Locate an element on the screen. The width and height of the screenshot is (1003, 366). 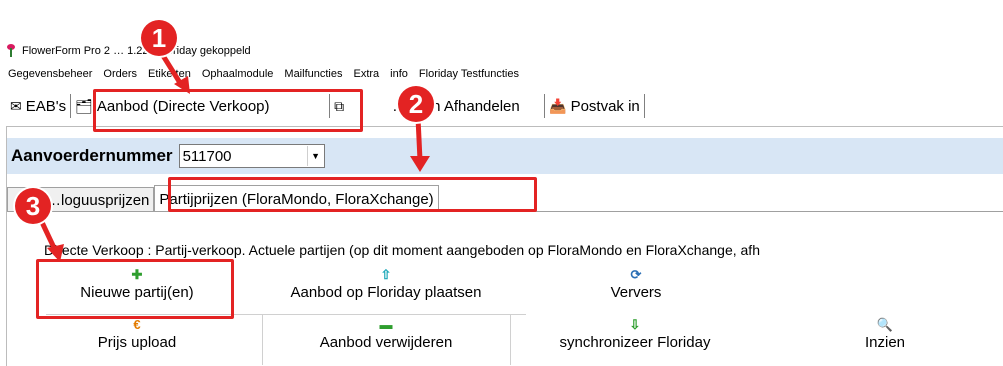
minus-icon: ▬ is located at coordinates (386, 324).